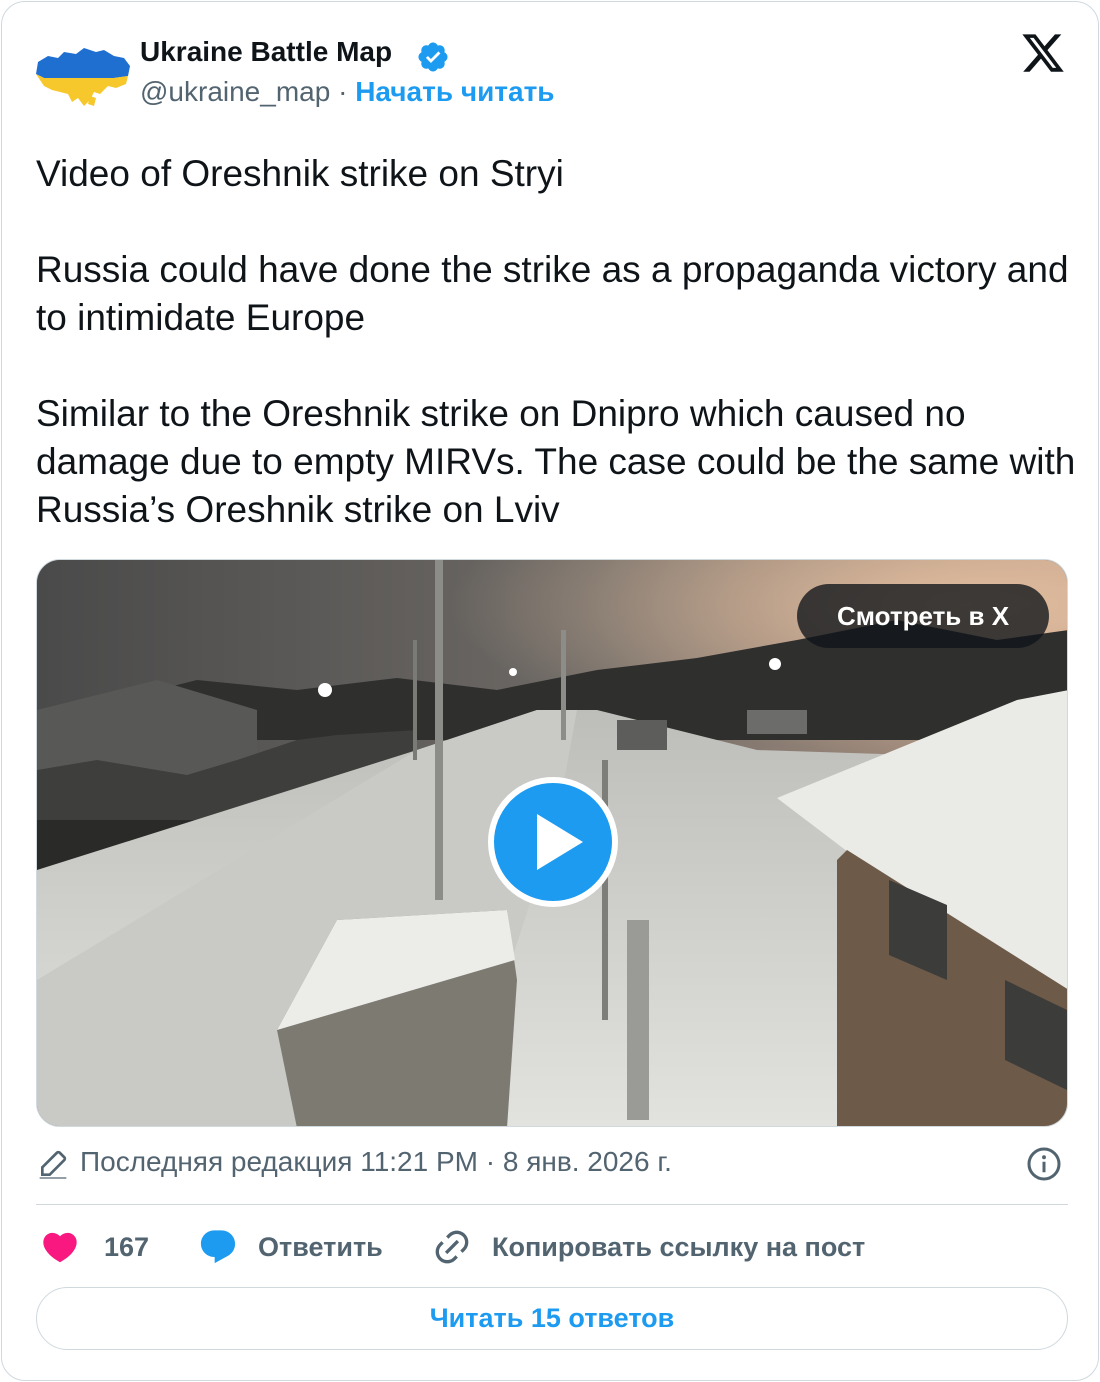 This screenshot has width=1100, height=1382. What do you see at coordinates (552, 1318) in the screenshot?
I see `read-replies-button: Читать 15 ответов` at bounding box center [552, 1318].